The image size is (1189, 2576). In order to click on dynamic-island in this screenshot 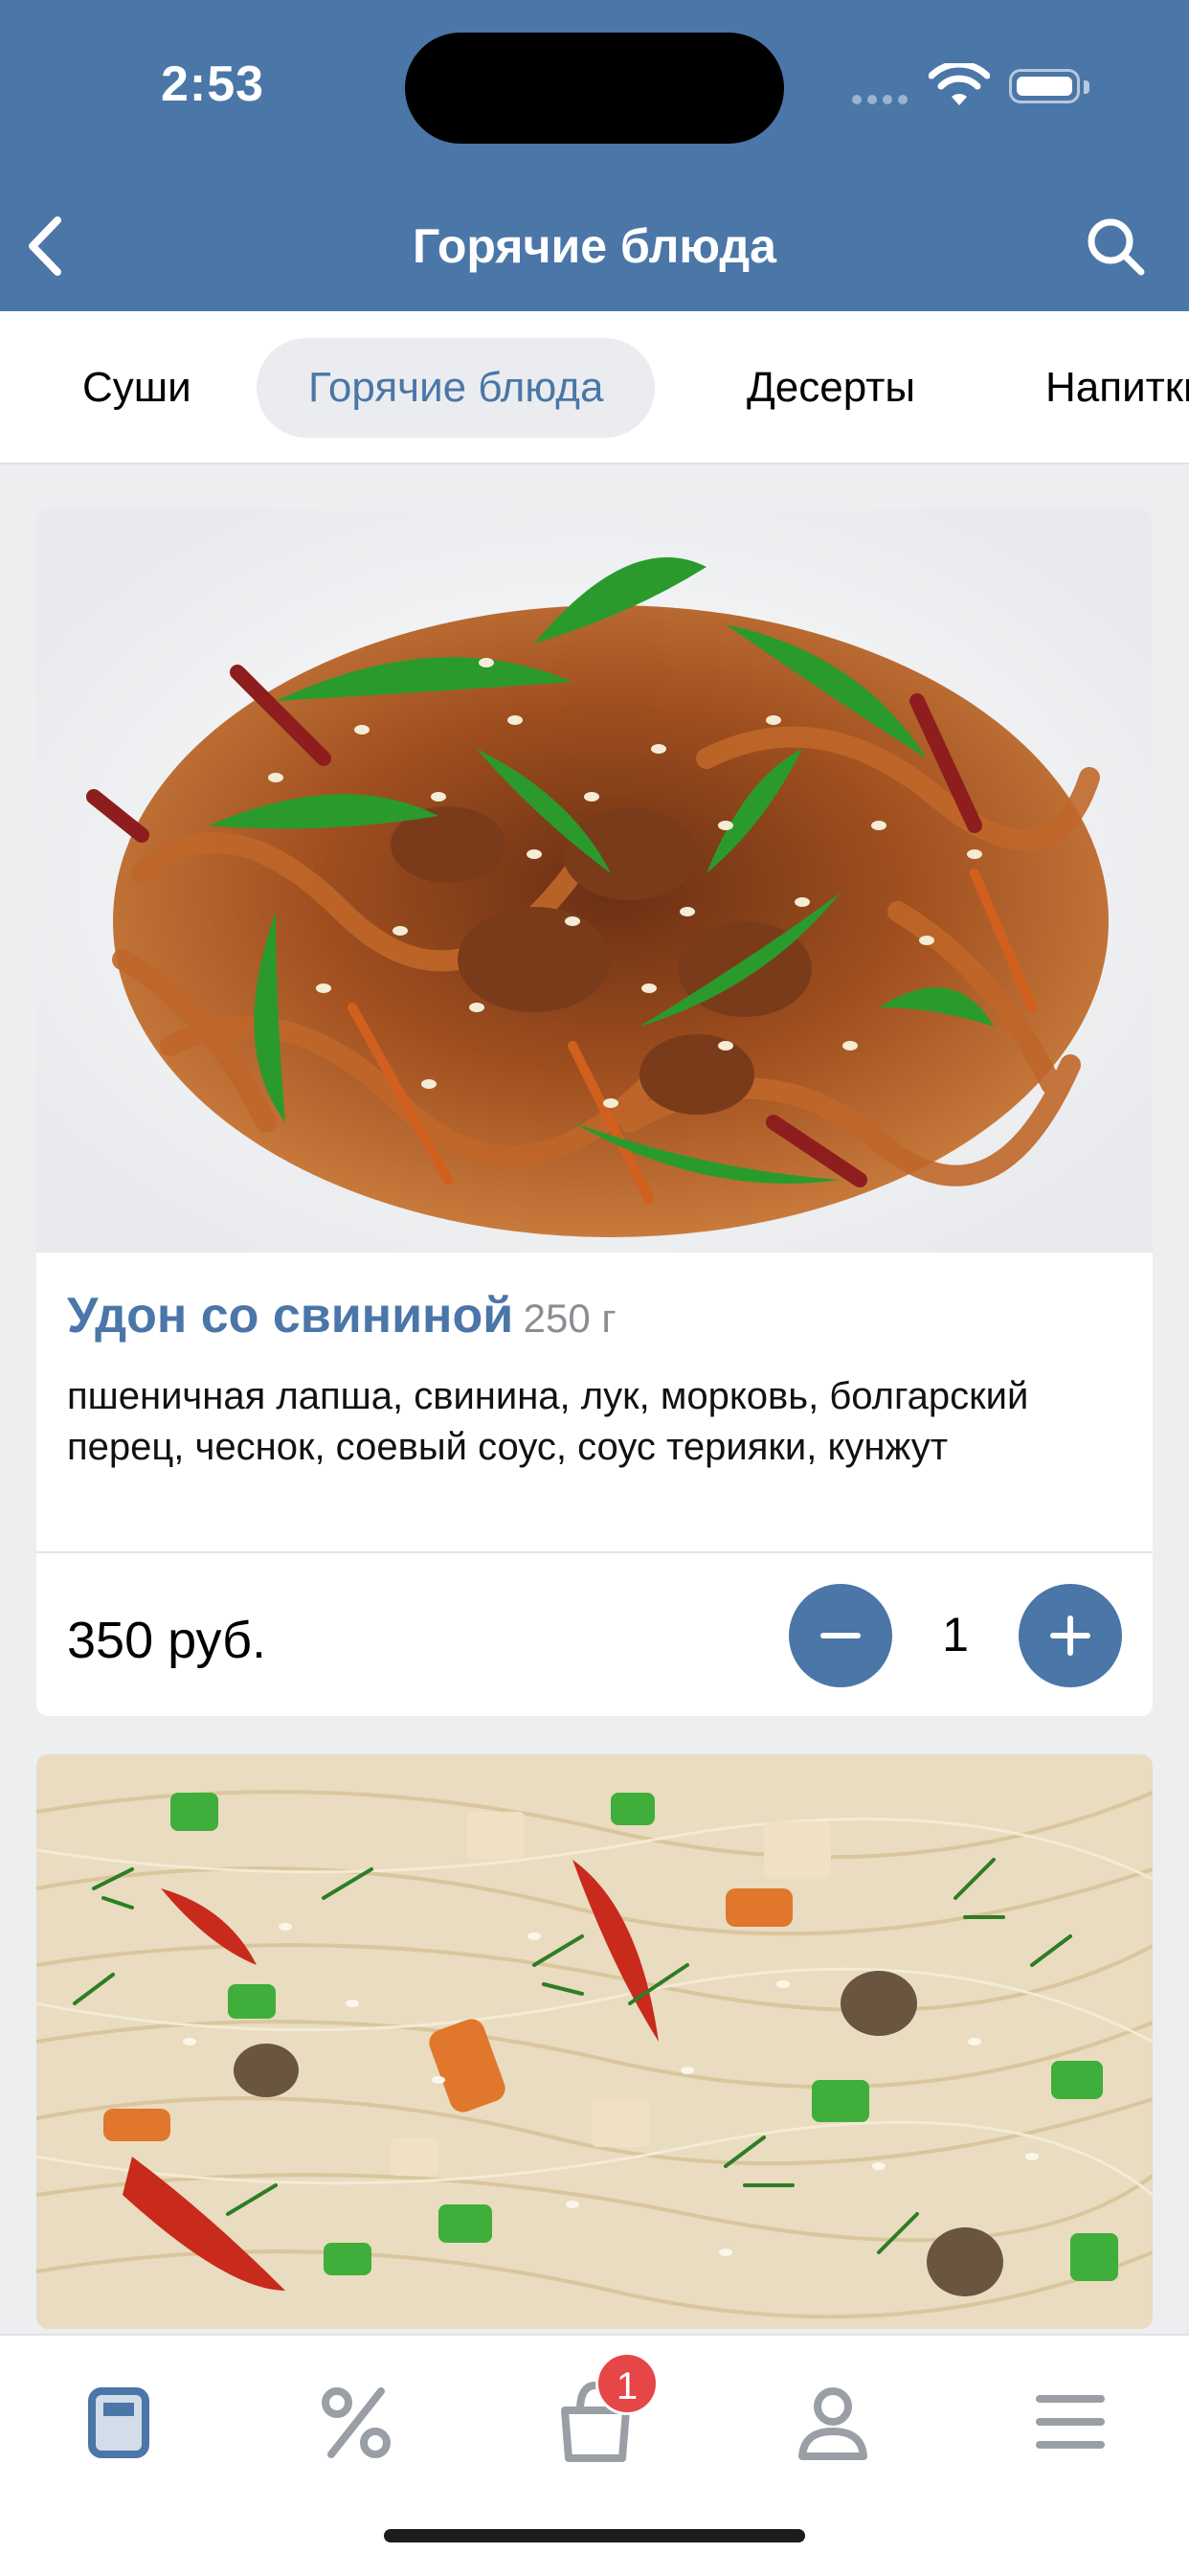, I will do `click(594, 88)`.